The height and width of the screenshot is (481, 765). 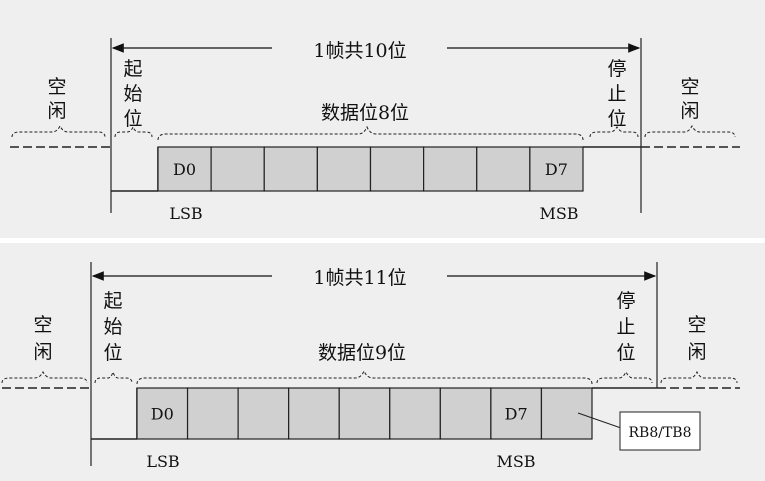 What do you see at coordinates (362, 353) in the screenshot?
I see `data-bits-label: 数据位9位` at bounding box center [362, 353].